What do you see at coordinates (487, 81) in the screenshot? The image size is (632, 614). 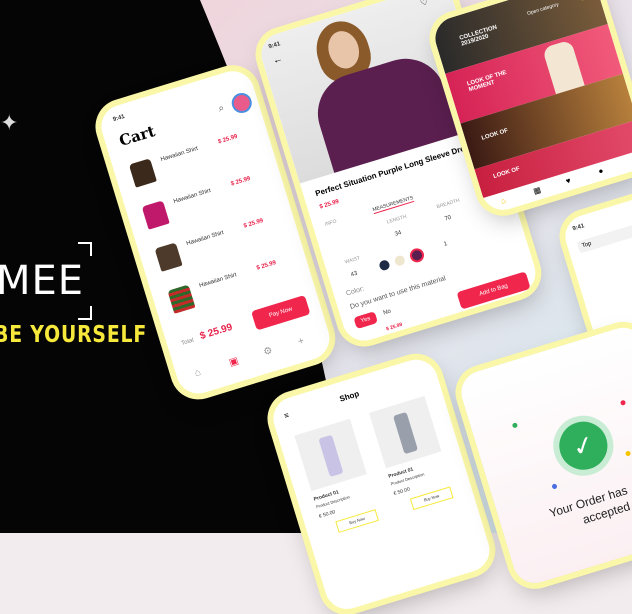 I see `look-title: LOOK OF THE MOMENT` at bounding box center [487, 81].